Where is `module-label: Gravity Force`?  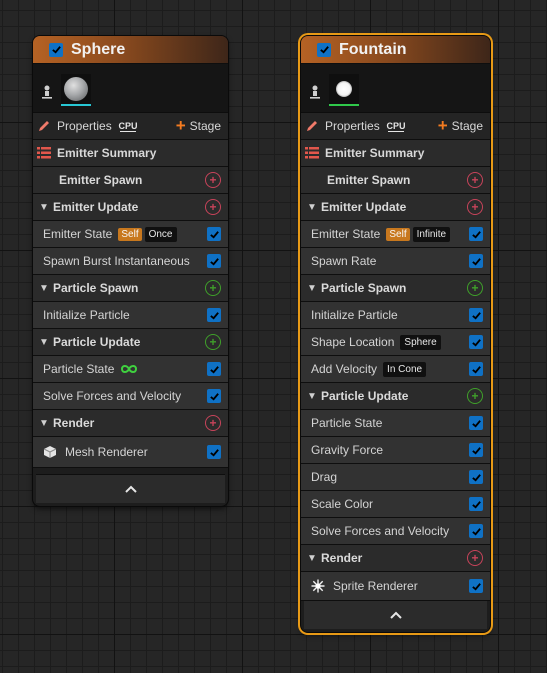 module-label: Gravity Force is located at coordinates (347, 450).